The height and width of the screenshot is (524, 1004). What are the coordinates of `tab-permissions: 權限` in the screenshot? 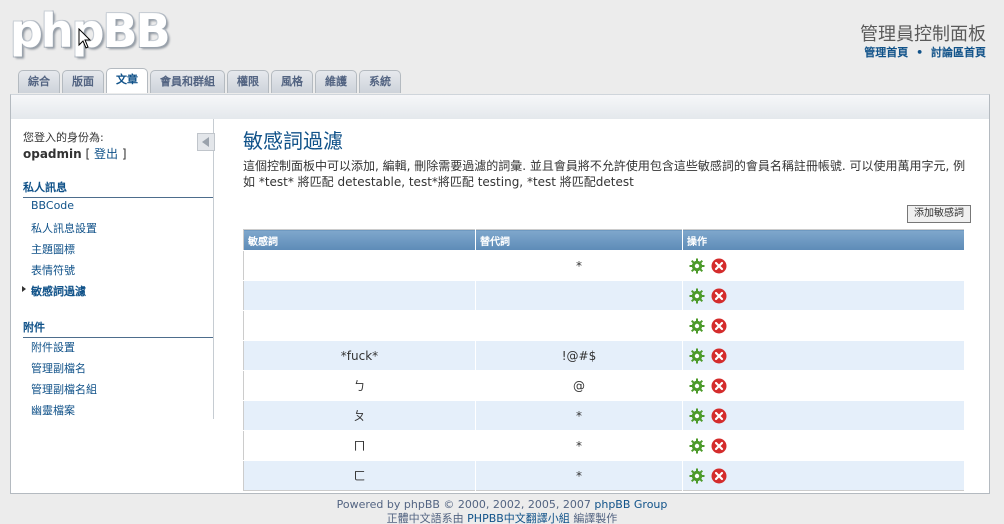 It's located at (248, 81).